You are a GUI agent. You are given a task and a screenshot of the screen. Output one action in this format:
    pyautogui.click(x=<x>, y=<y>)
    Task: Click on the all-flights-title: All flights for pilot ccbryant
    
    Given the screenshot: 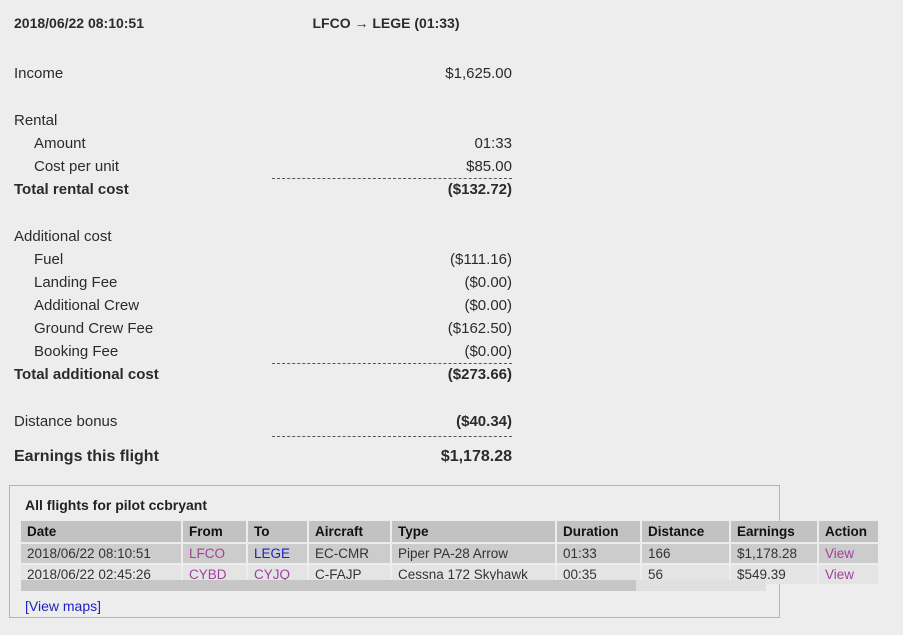 What is the action you would take?
    pyautogui.click(x=116, y=505)
    